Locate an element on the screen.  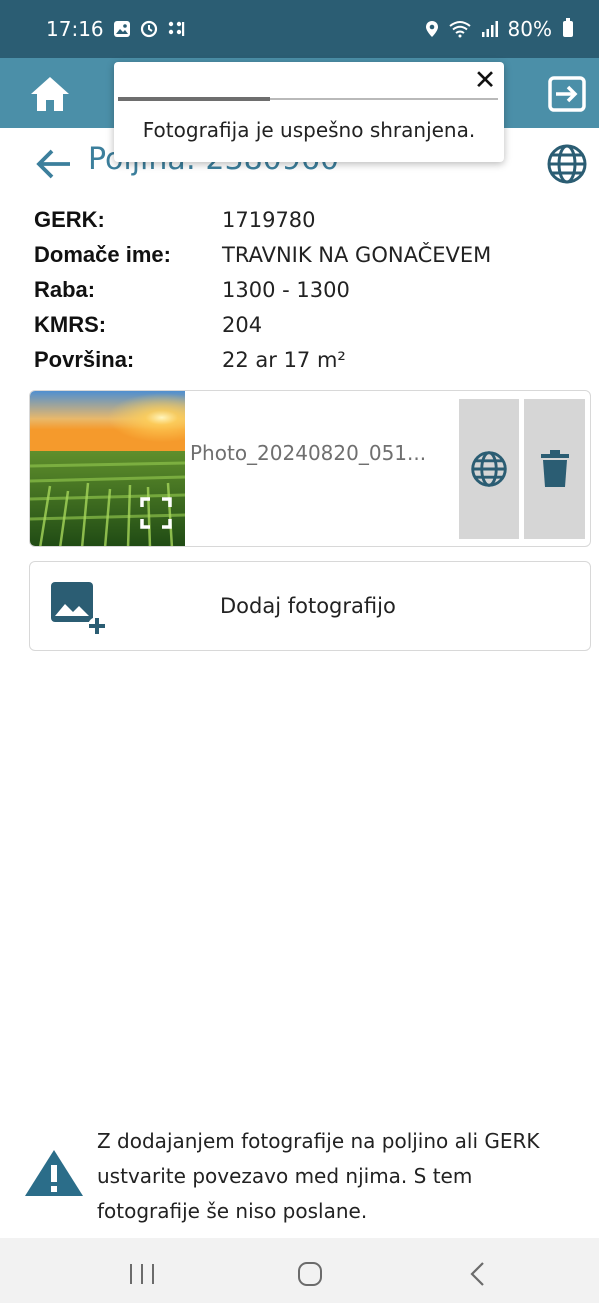
detail-row-name: Domače ime: TRAVNIK NA GONAČEVEM is located at coordinates (304, 254).